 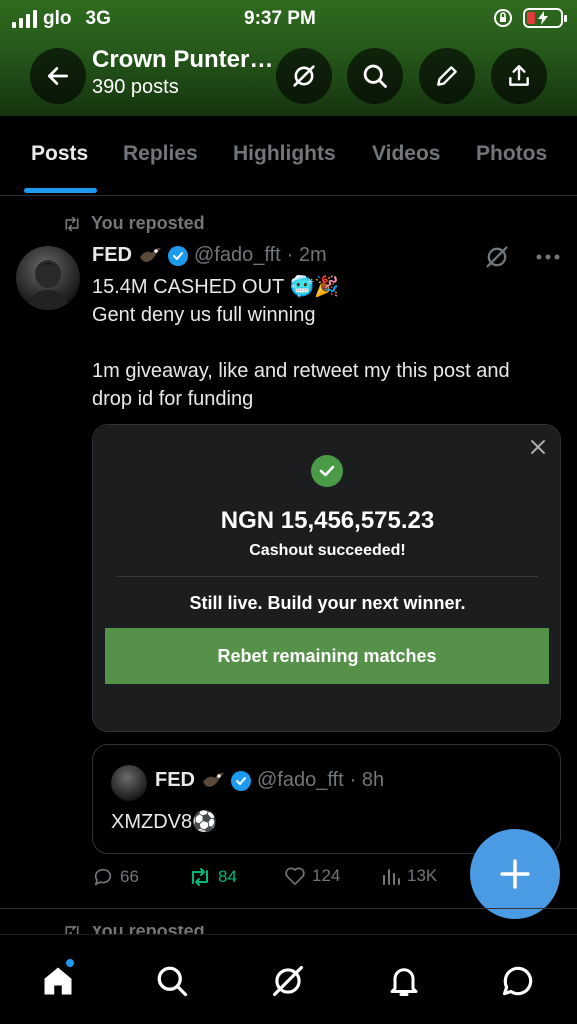 What do you see at coordinates (367, 780) in the screenshot?
I see `quoted-time: · 8h` at bounding box center [367, 780].